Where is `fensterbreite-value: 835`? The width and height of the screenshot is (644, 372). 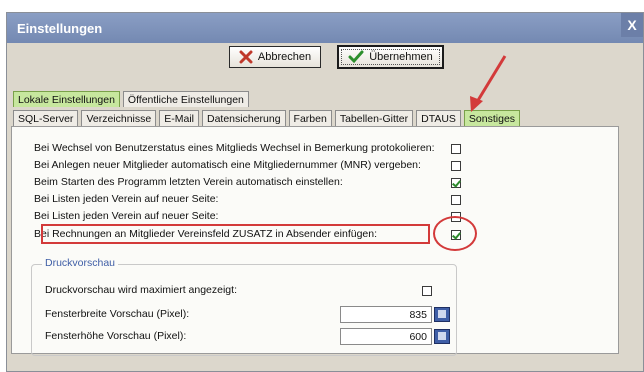 fensterbreite-value: 835 is located at coordinates (418, 314).